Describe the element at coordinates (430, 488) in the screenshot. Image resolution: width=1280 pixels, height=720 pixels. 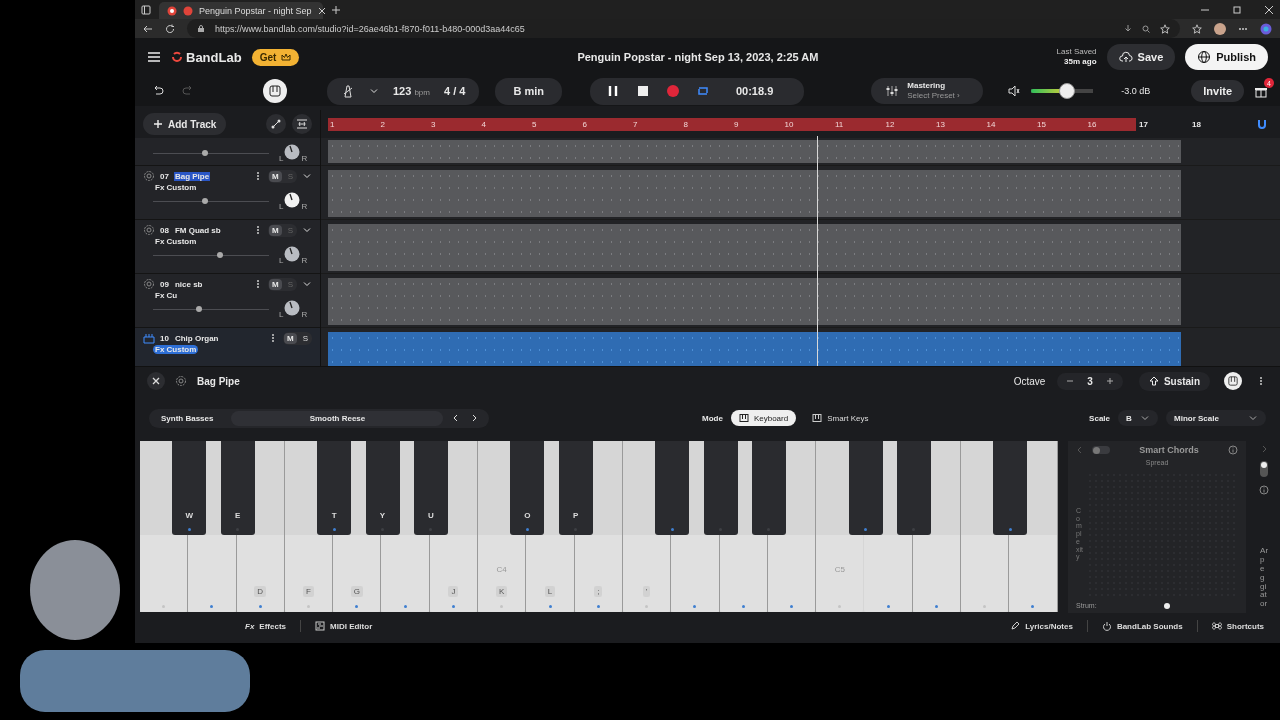
I see `sharp-key: U` at that location.